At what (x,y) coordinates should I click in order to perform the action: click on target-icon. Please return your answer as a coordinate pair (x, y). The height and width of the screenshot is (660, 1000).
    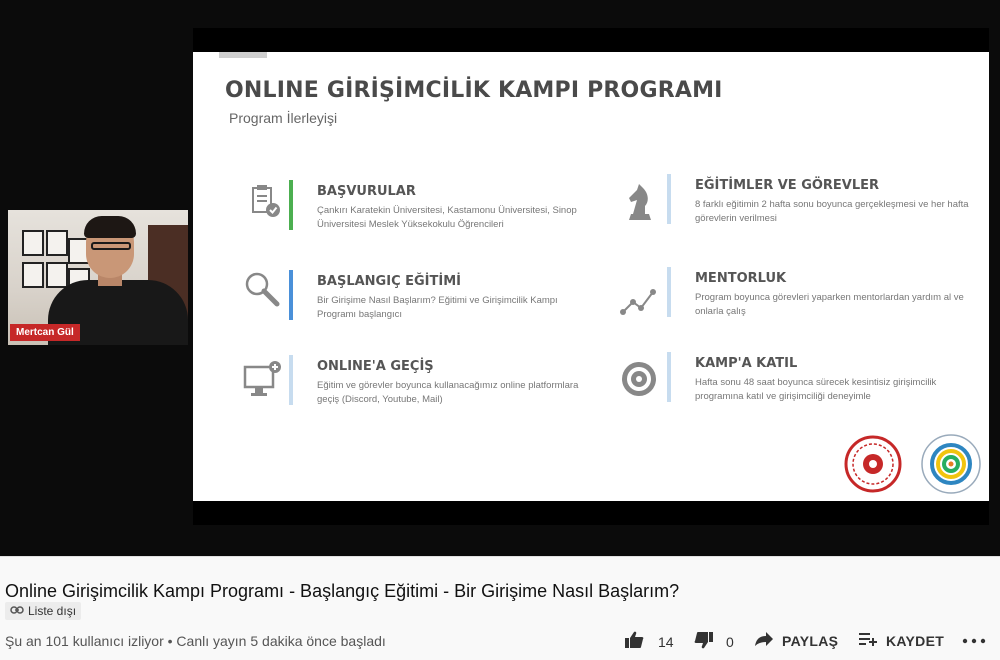
    Looking at the image, I should click on (639, 379).